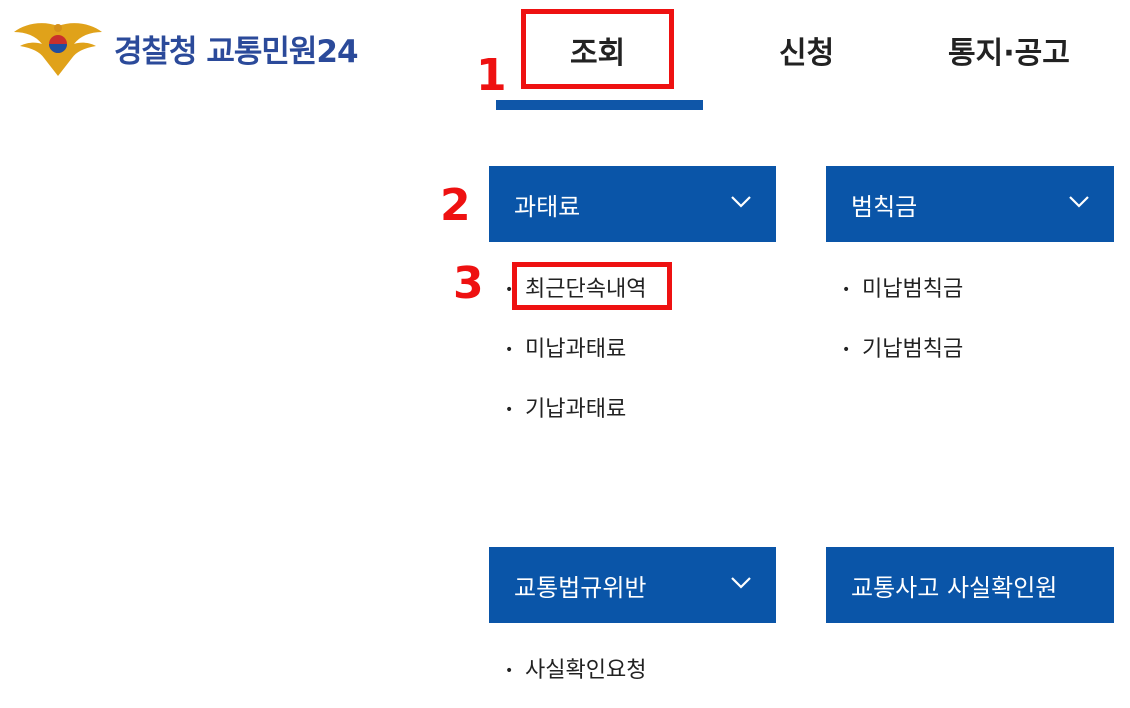 The width and height of the screenshot is (1130, 708). What do you see at coordinates (1009, 50) in the screenshot?
I see `tab-notice: 통지·공고` at bounding box center [1009, 50].